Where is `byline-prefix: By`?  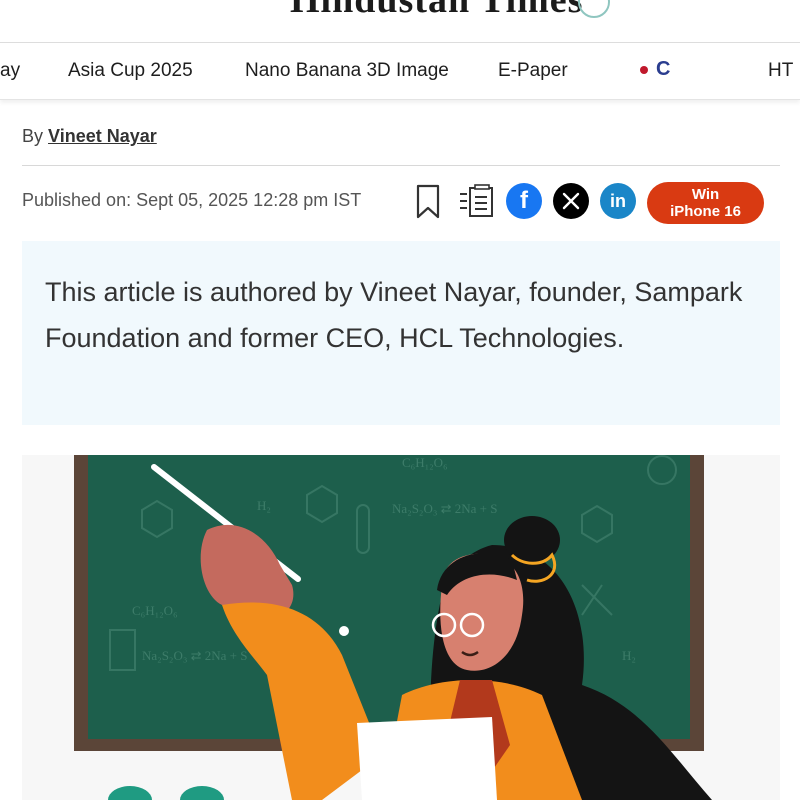 byline-prefix: By is located at coordinates (33, 136).